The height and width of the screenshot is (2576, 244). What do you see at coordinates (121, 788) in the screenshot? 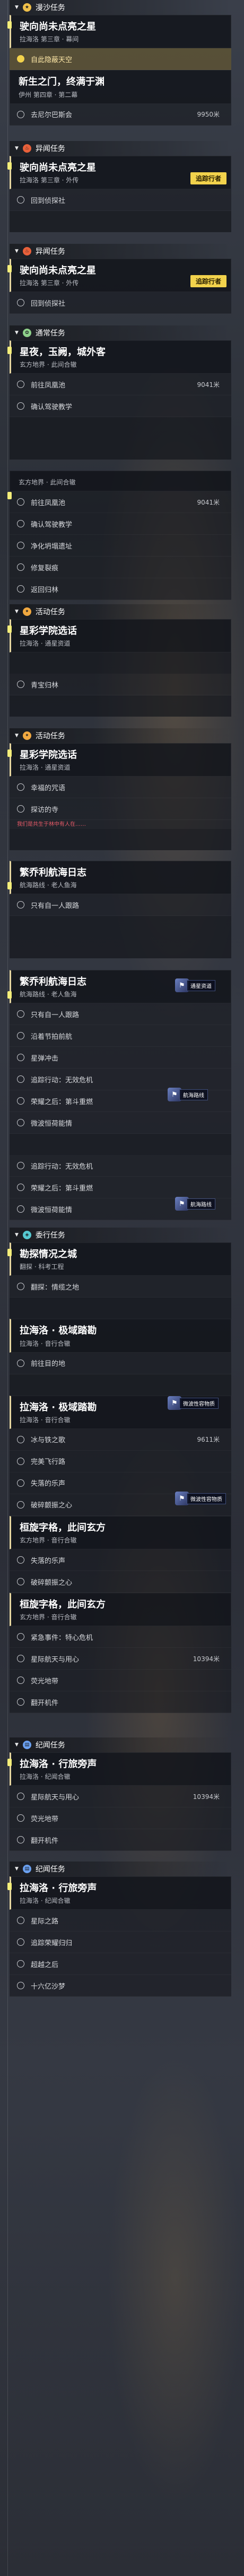
I see `quest-step: 幸福的咒语` at bounding box center [121, 788].